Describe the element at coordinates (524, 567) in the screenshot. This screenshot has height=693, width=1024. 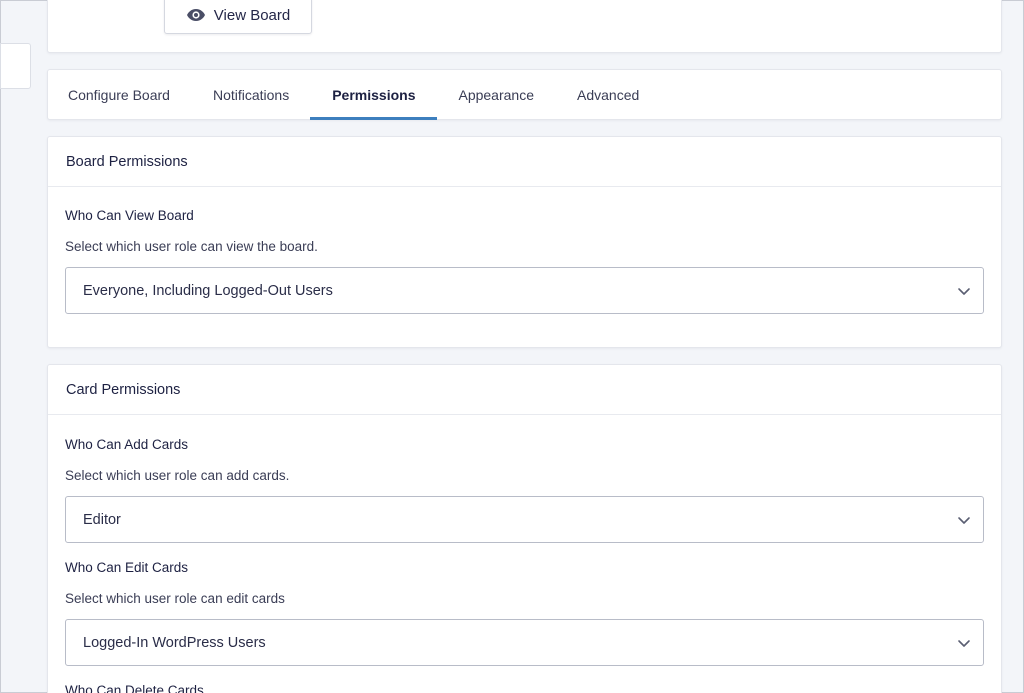
I see `who-can-edit-cards-label: Who Can Edit Cards` at that location.